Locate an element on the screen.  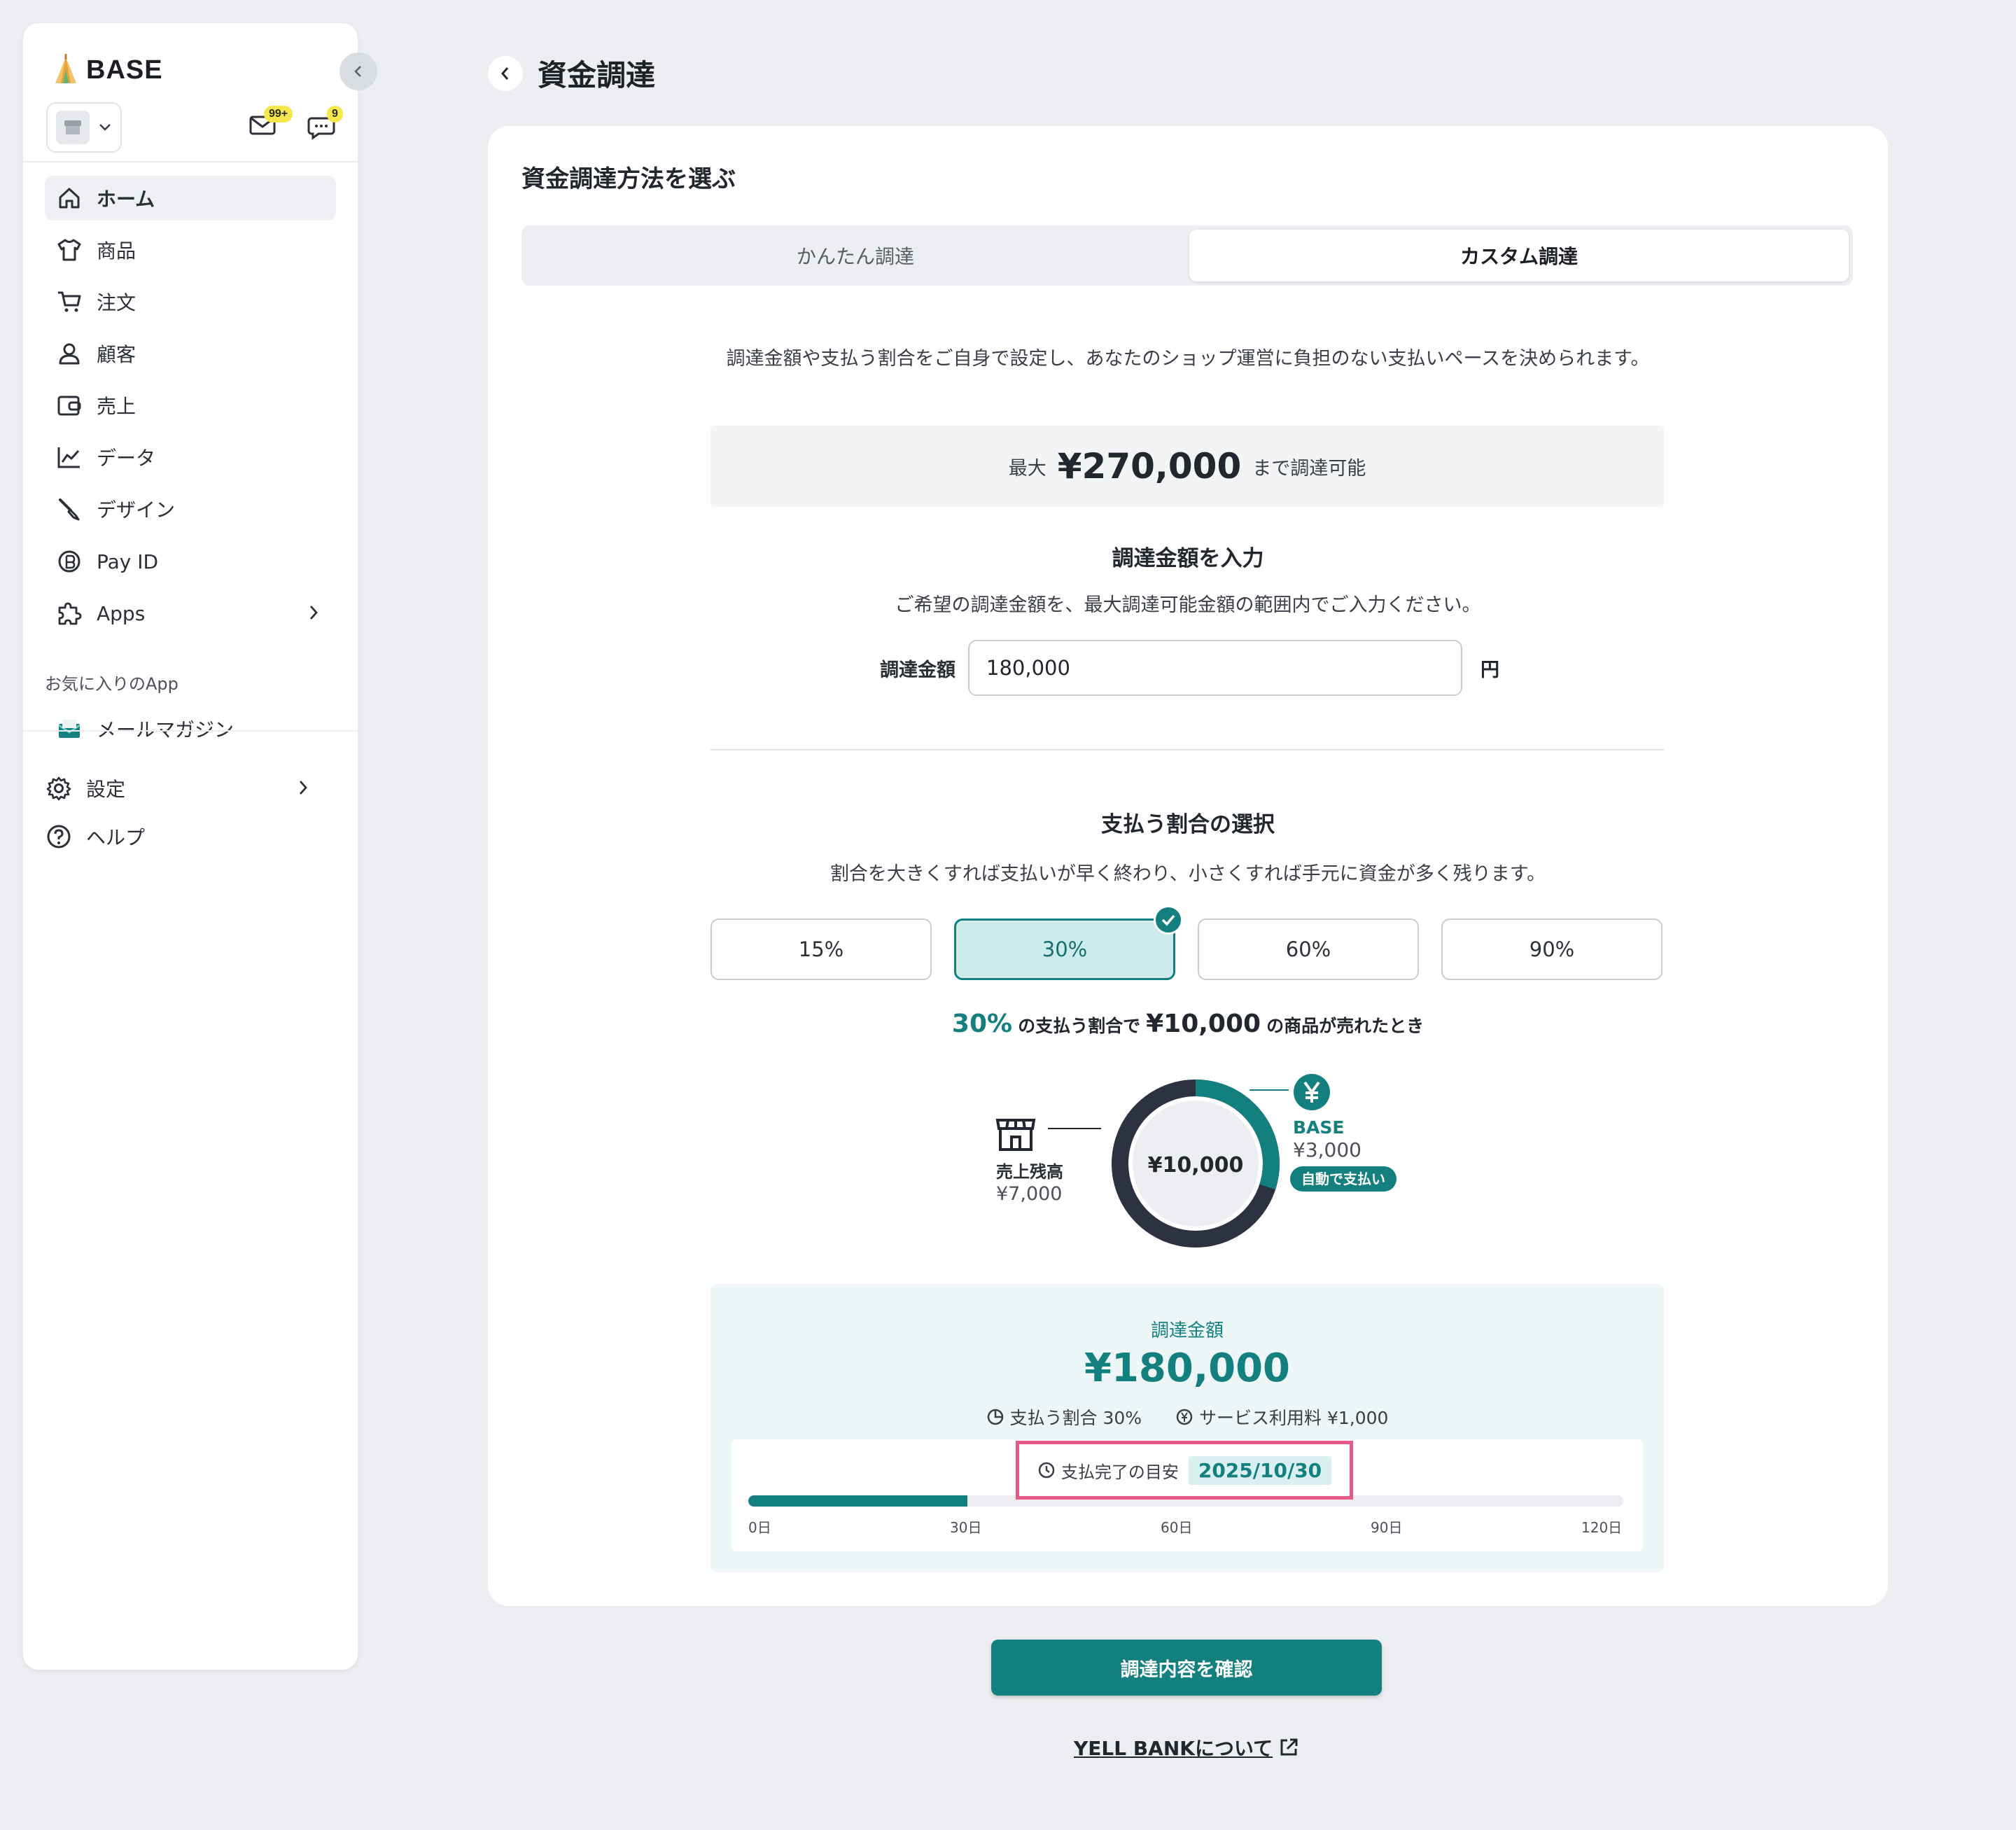
sidebar-item-help: ヘルプ is located at coordinates (180, 836).